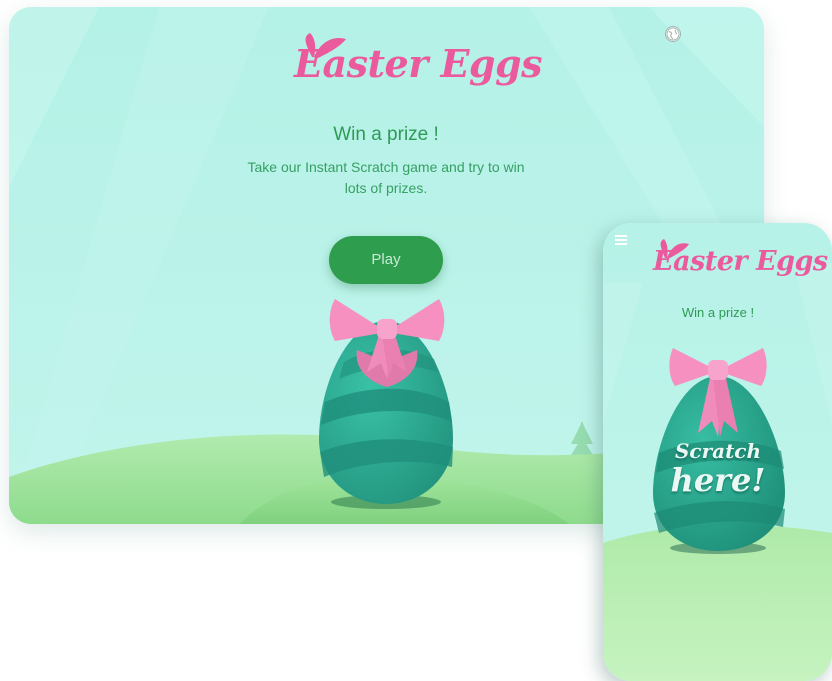 This screenshot has height=681, width=832. Describe the element at coordinates (386, 260) in the screenshot. I see `play-button: Play` at that location.